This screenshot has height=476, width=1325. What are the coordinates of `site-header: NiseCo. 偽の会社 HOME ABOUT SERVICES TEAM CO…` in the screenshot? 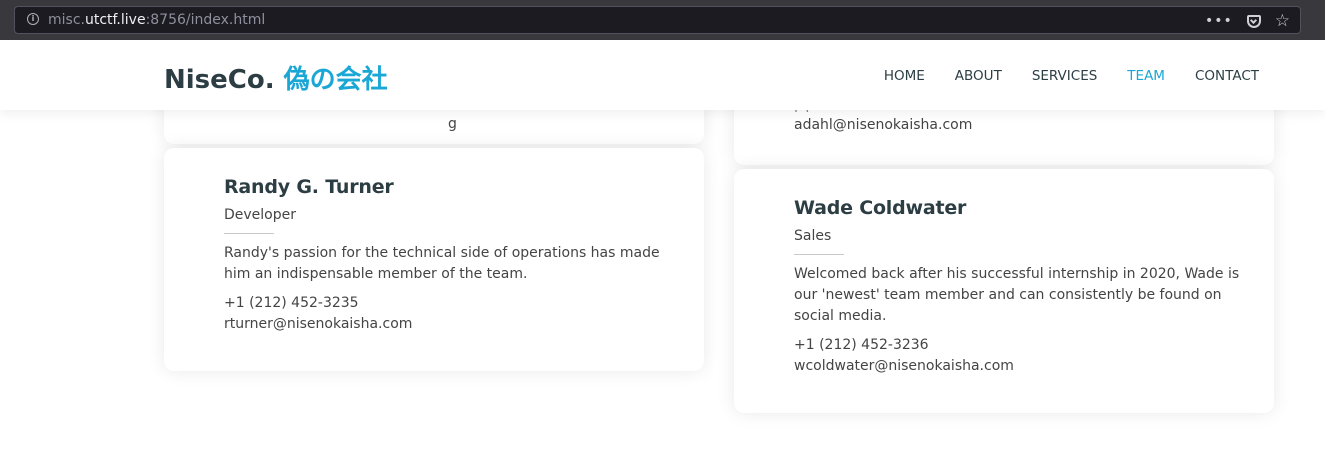 It's located at (662, 75).